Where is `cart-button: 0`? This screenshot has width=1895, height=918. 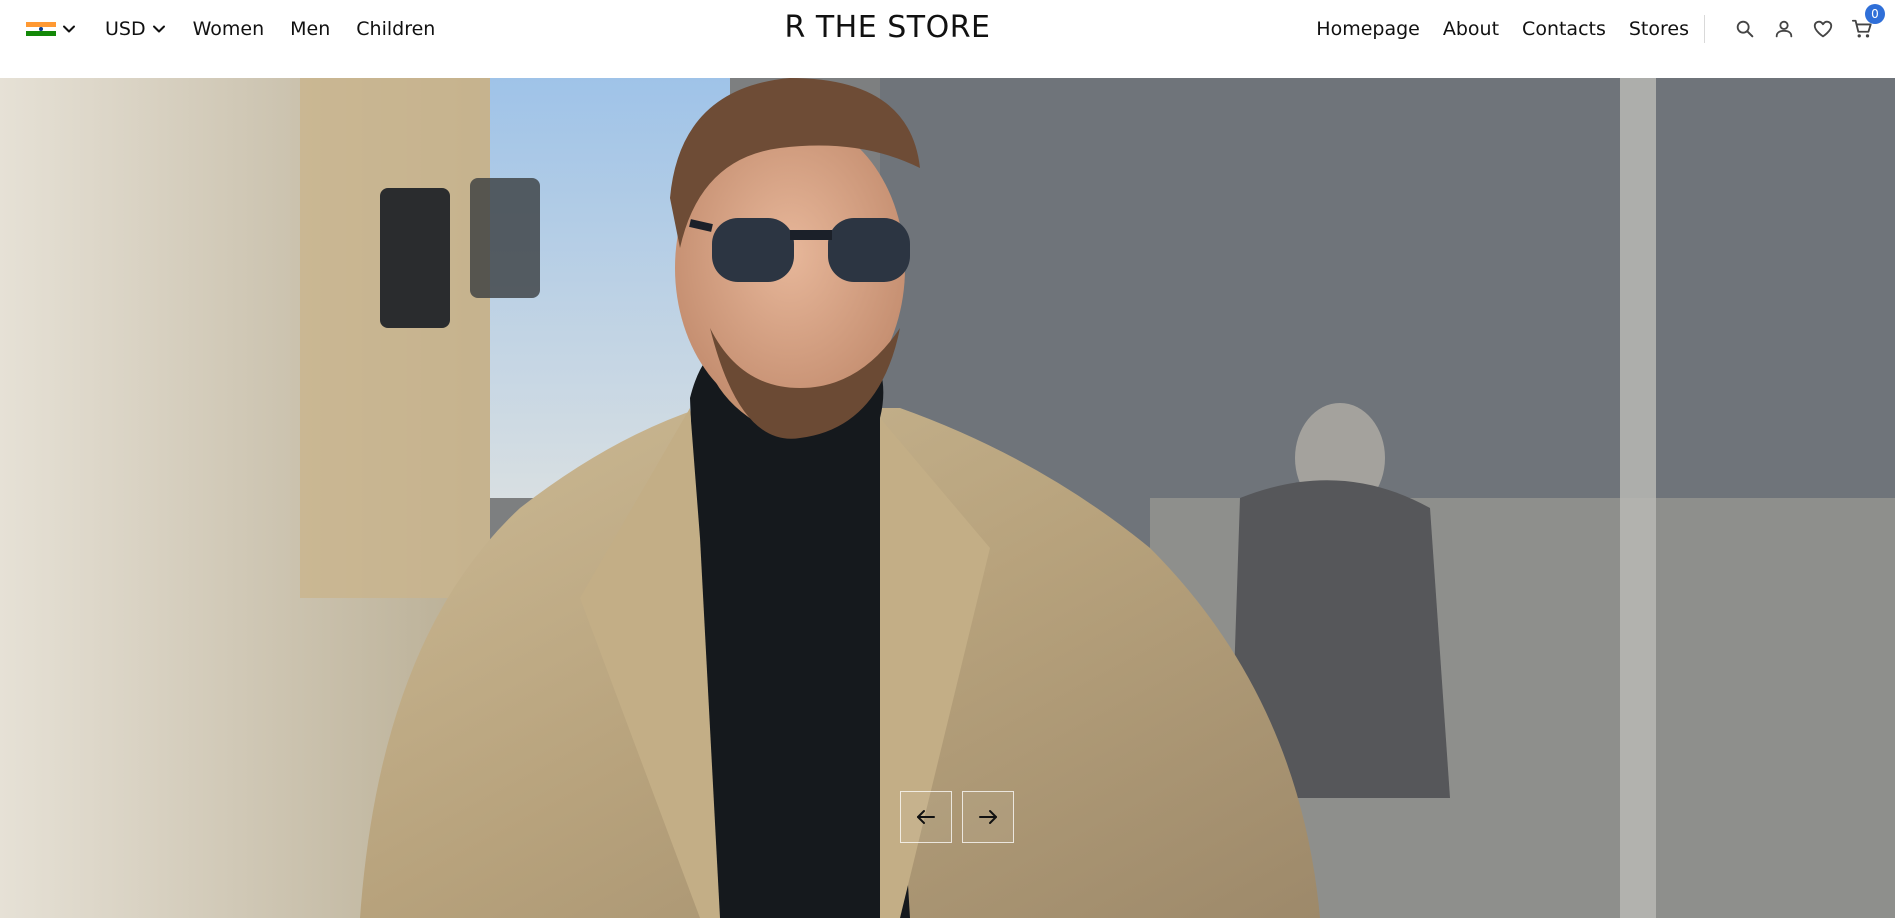
cart-button: 0 is located at coordinates (1867, 23).